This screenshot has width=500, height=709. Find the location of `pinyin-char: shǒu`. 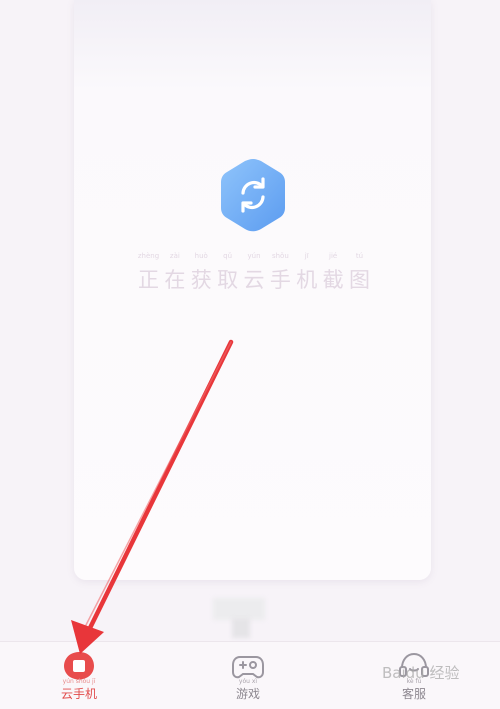

pinyin-char: shǒu is located at coordinates (280, 256).